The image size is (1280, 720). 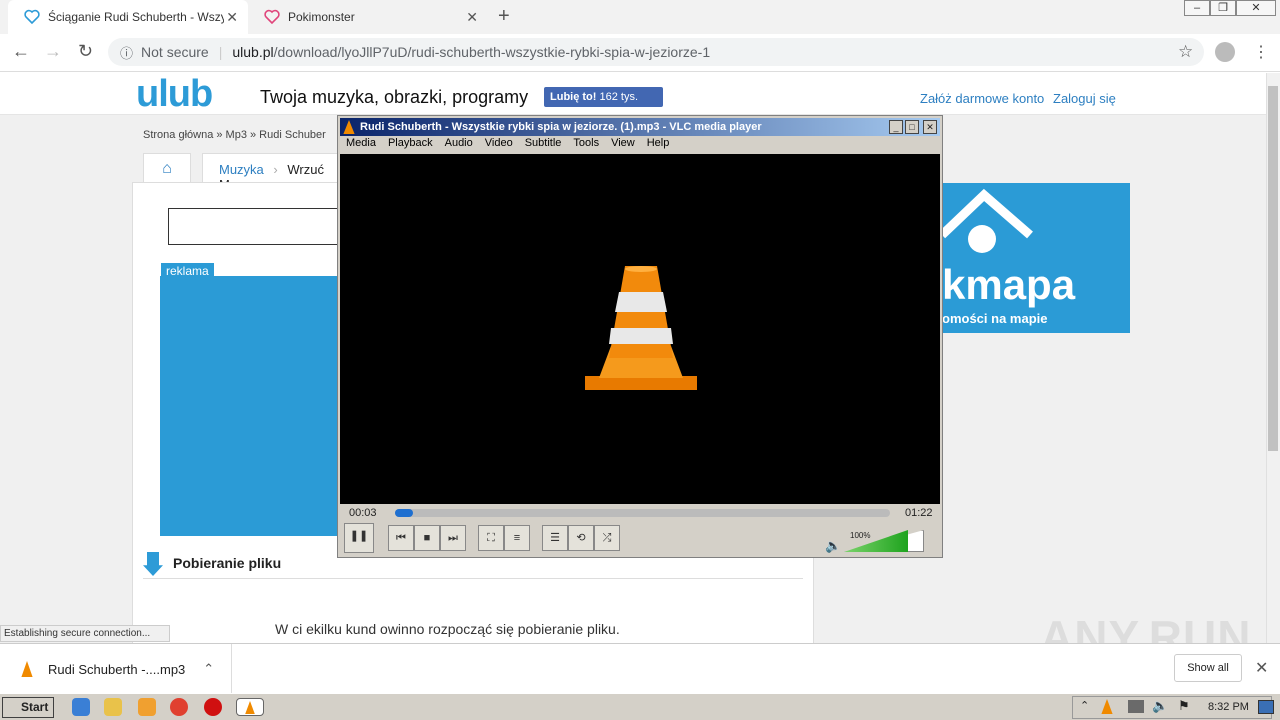 I want to click on new-tab-button: +, so click(x=504, y=16).